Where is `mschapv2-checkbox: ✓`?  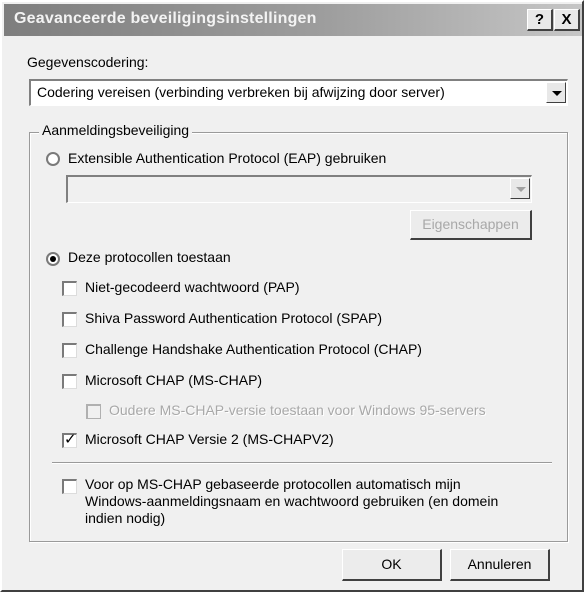
mschapv2-checkbox: ✓ is located at coordinates (69, 439).